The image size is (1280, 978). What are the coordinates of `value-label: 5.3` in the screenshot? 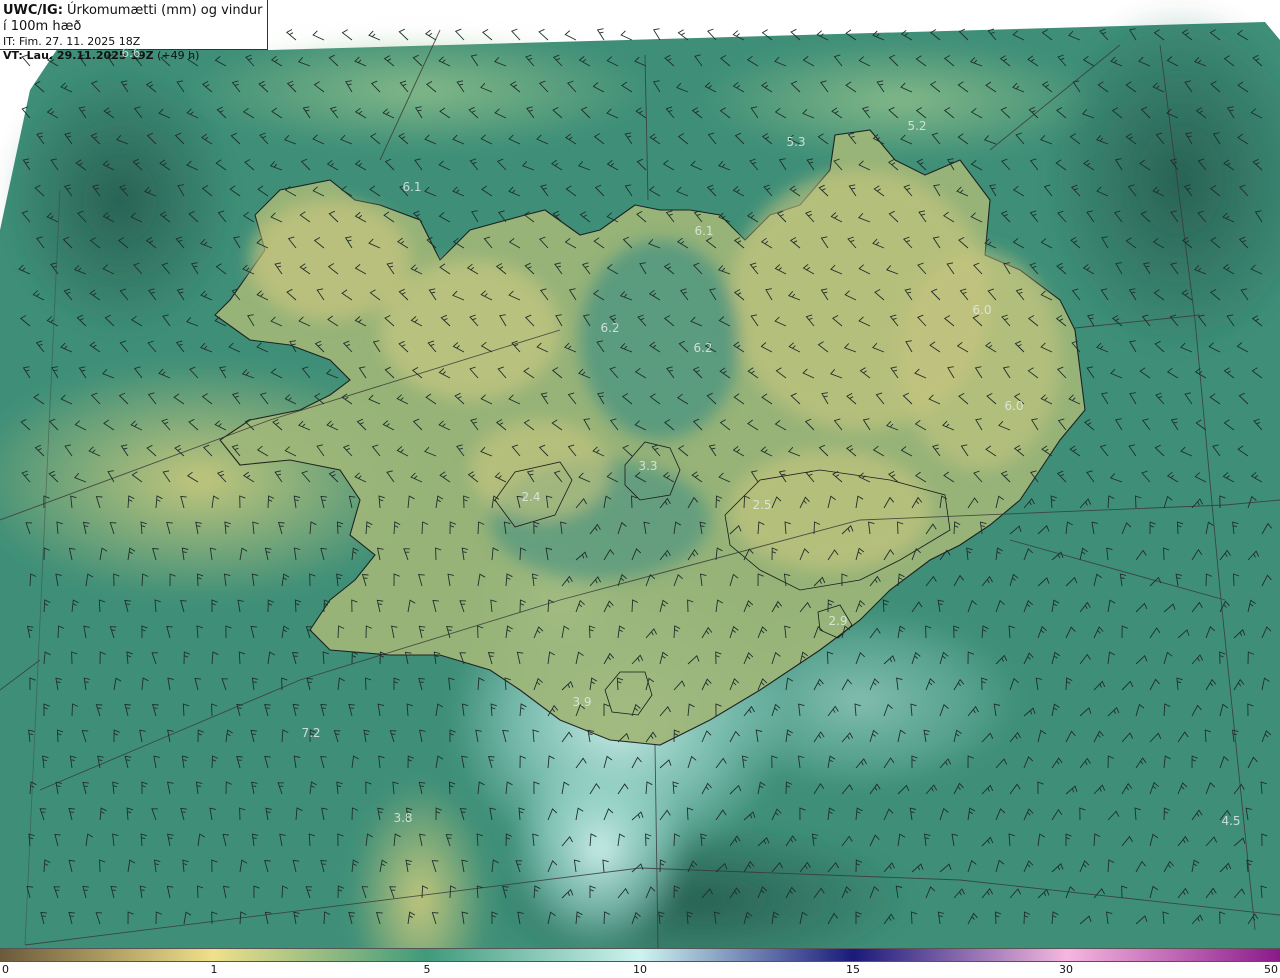 It's located at (796, 142).